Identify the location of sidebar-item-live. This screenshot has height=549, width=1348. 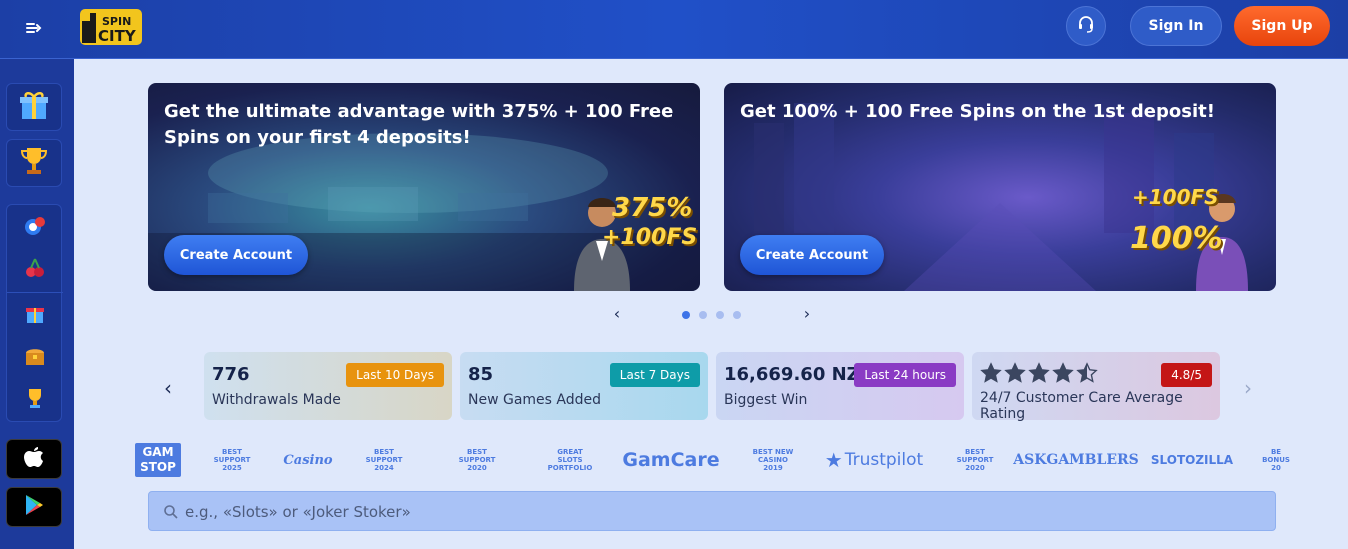
(35, 228).